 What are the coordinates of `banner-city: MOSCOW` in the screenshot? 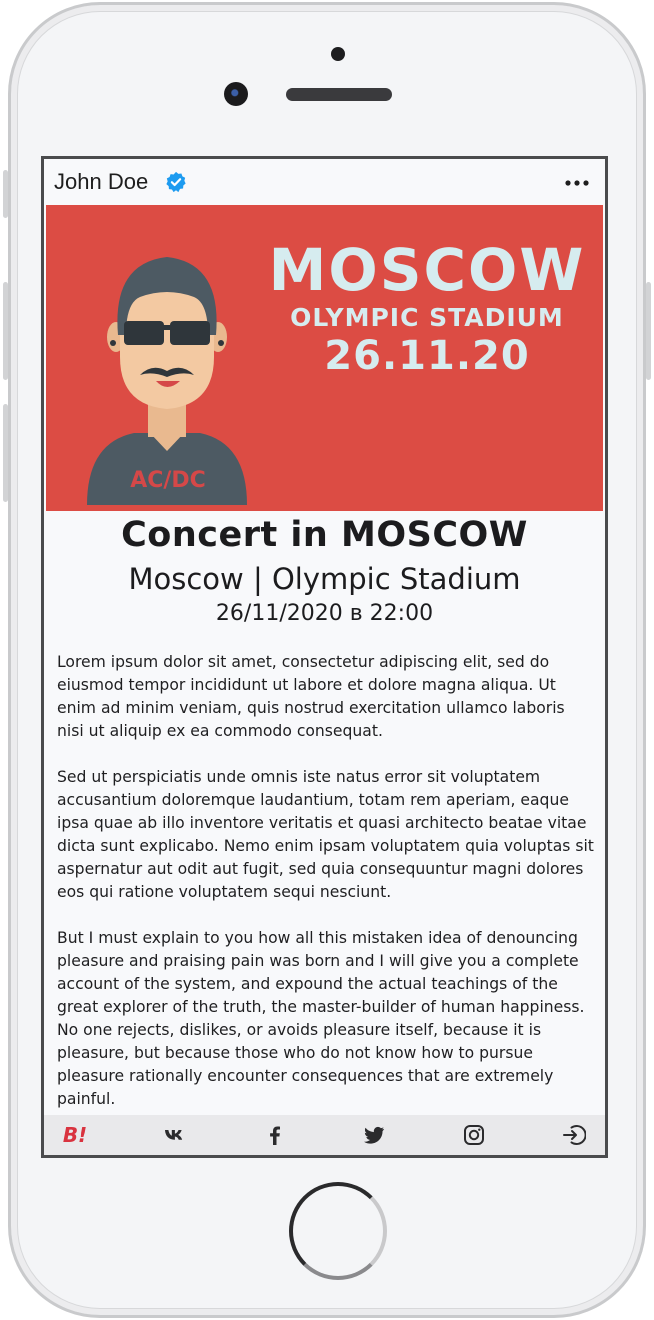 It's located at (427, 270).